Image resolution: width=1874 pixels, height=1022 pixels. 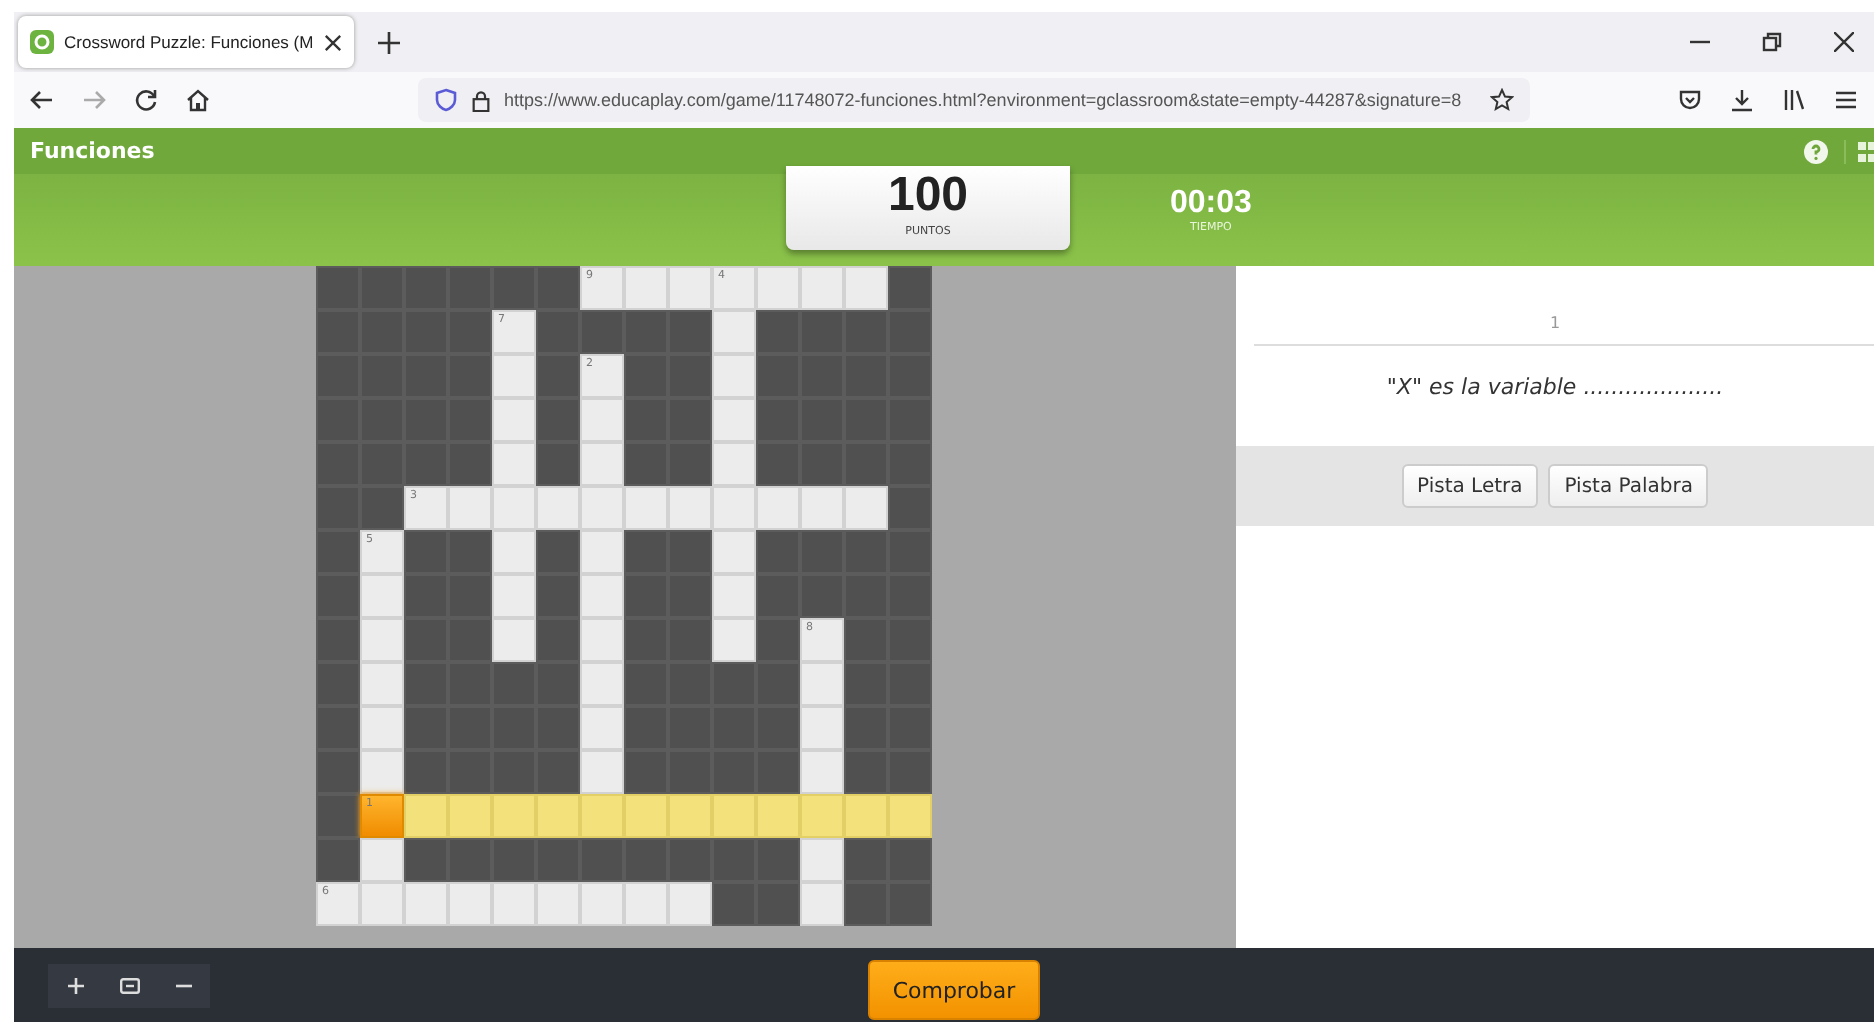 What do you see at coordinates (928, 195) in the screenshot?
I see `score-value: 100` at bounding box center [928, 195].